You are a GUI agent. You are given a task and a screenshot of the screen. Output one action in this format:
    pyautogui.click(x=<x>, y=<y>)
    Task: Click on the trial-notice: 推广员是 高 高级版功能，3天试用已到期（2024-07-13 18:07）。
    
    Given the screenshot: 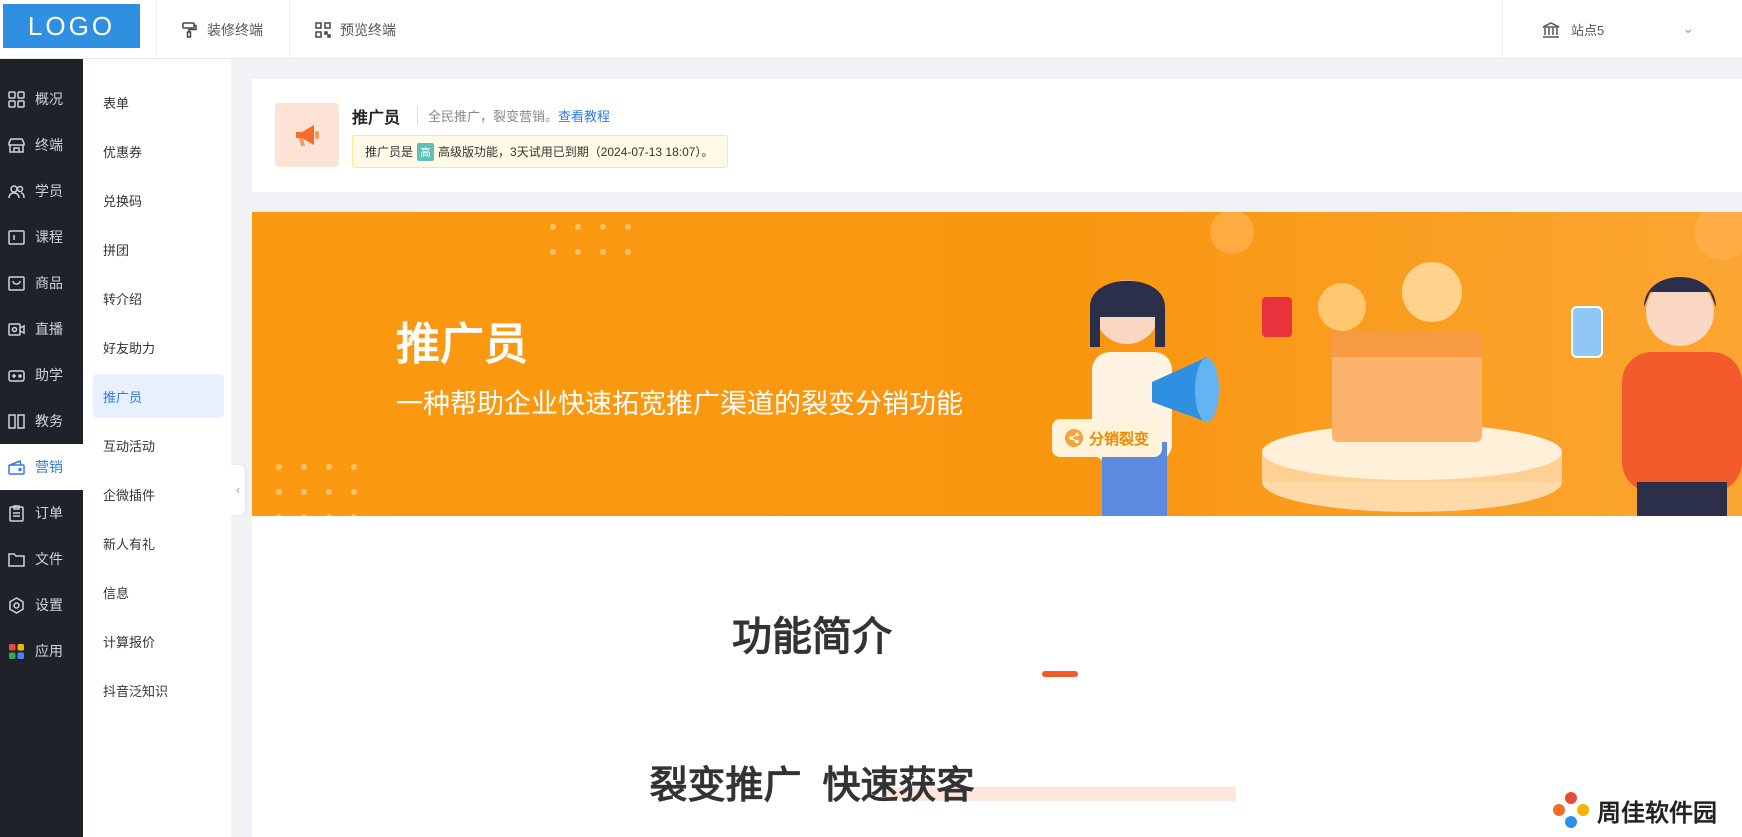 What is the action you would take?
    pyautogui.click(x=540, y=151)
    